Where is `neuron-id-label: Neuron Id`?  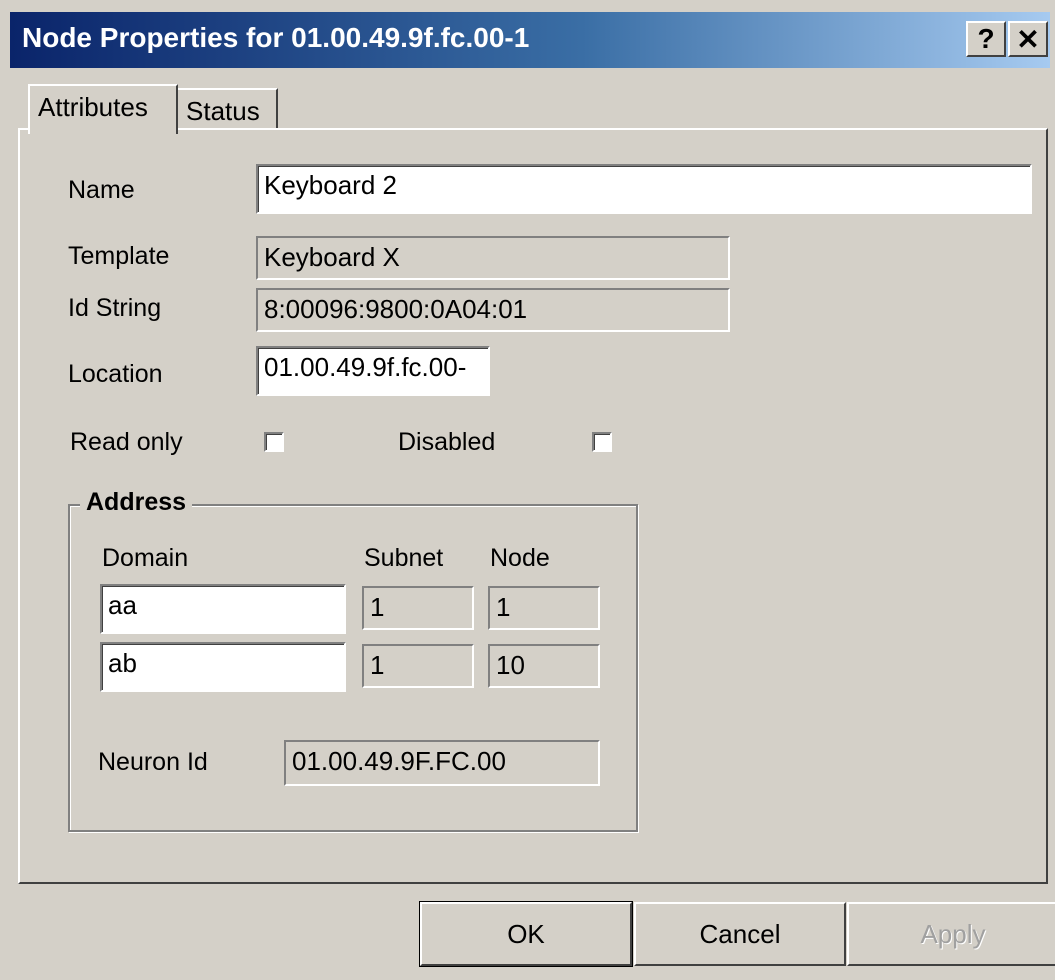
neuron-id-label: Neuron Id is located at coordinates (153, 762).